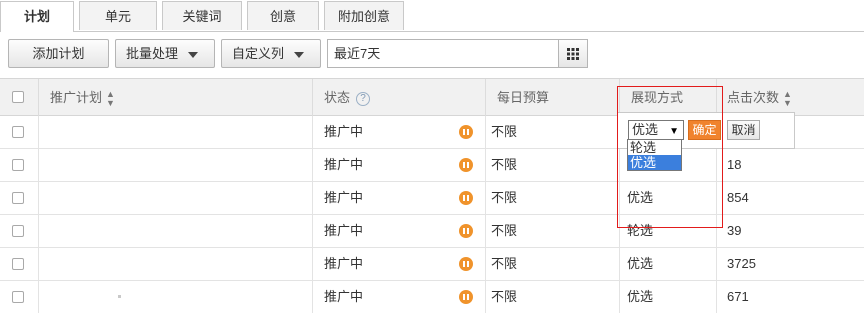 The width and height of the screenshot is (864, 313). Describe the element at coordinates (432, 198) in the screenshot. I see `table-row: 推广中 不限 优选 854` at that location.